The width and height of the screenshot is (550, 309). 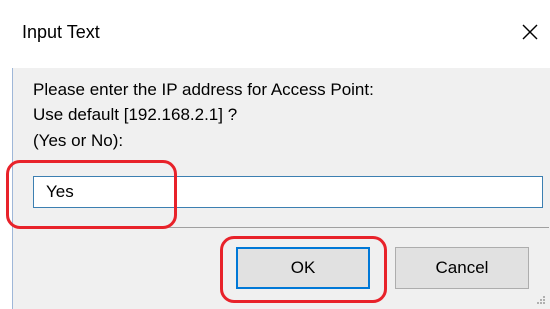 I want to click on close-button, so click(x=530, y=32).